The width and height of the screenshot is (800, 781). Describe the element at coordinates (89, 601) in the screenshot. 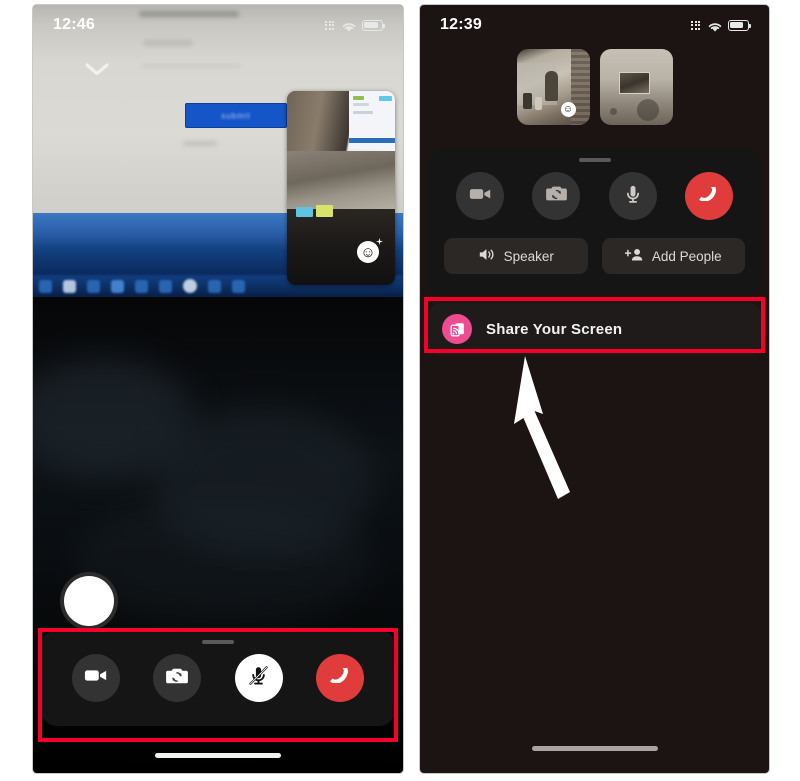

I see `self-video-avatar` at that location.